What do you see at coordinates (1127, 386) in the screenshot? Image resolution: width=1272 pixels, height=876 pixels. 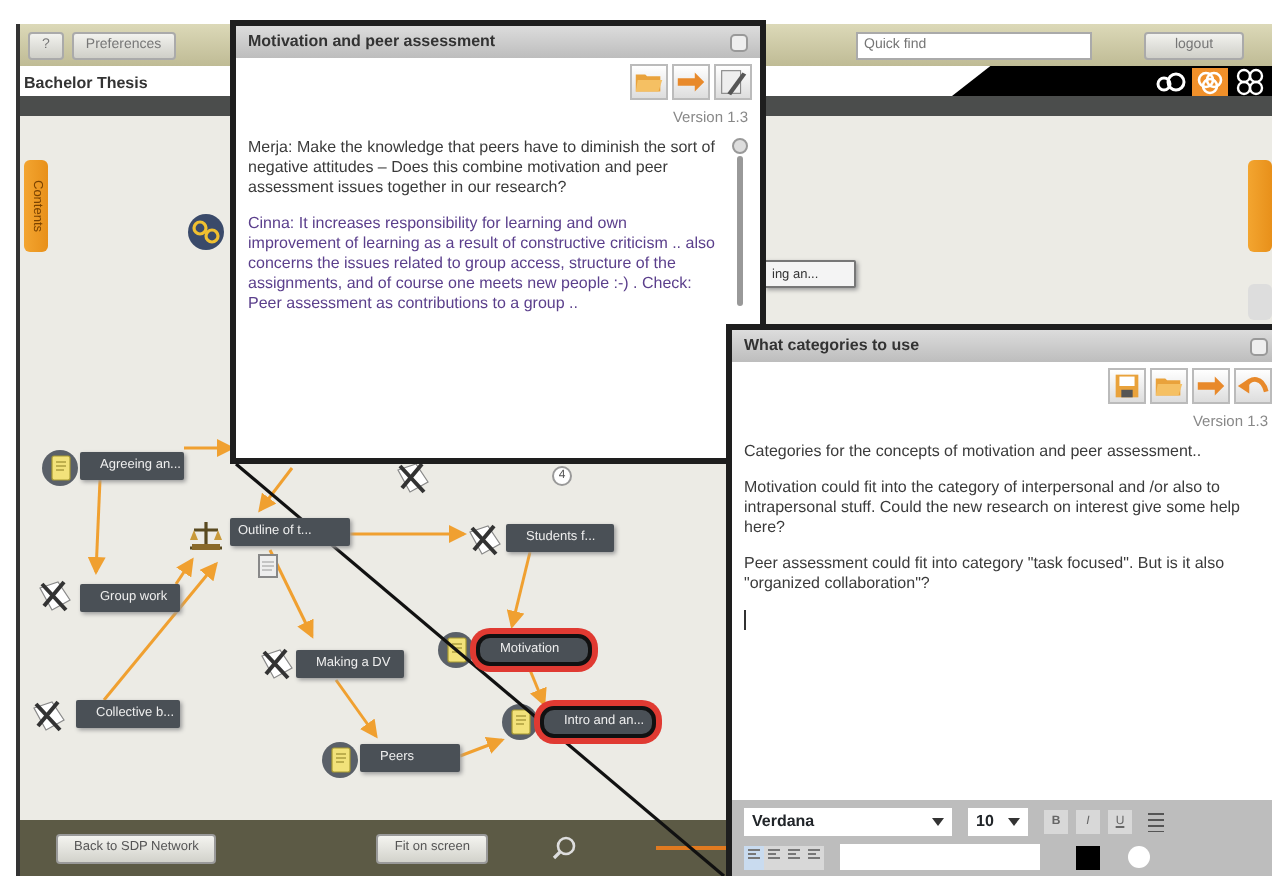 I see `save-button` at bounding box center [1127, 386].